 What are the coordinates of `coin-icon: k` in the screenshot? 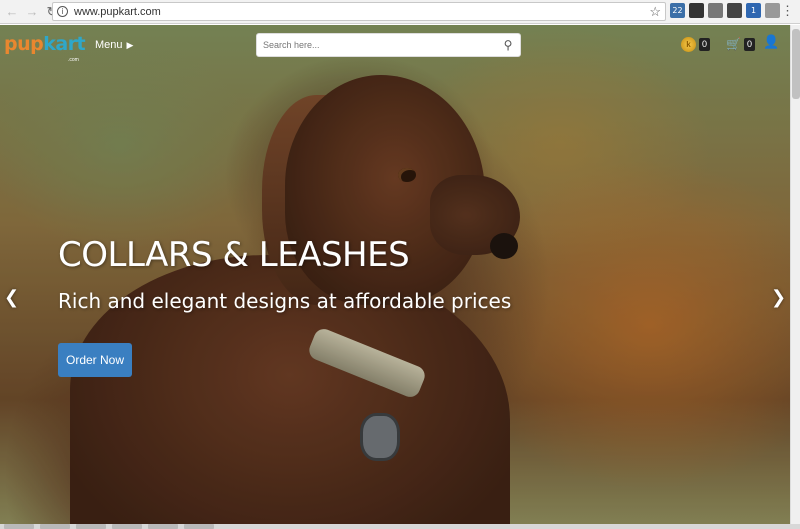 It's located at (688, 44).